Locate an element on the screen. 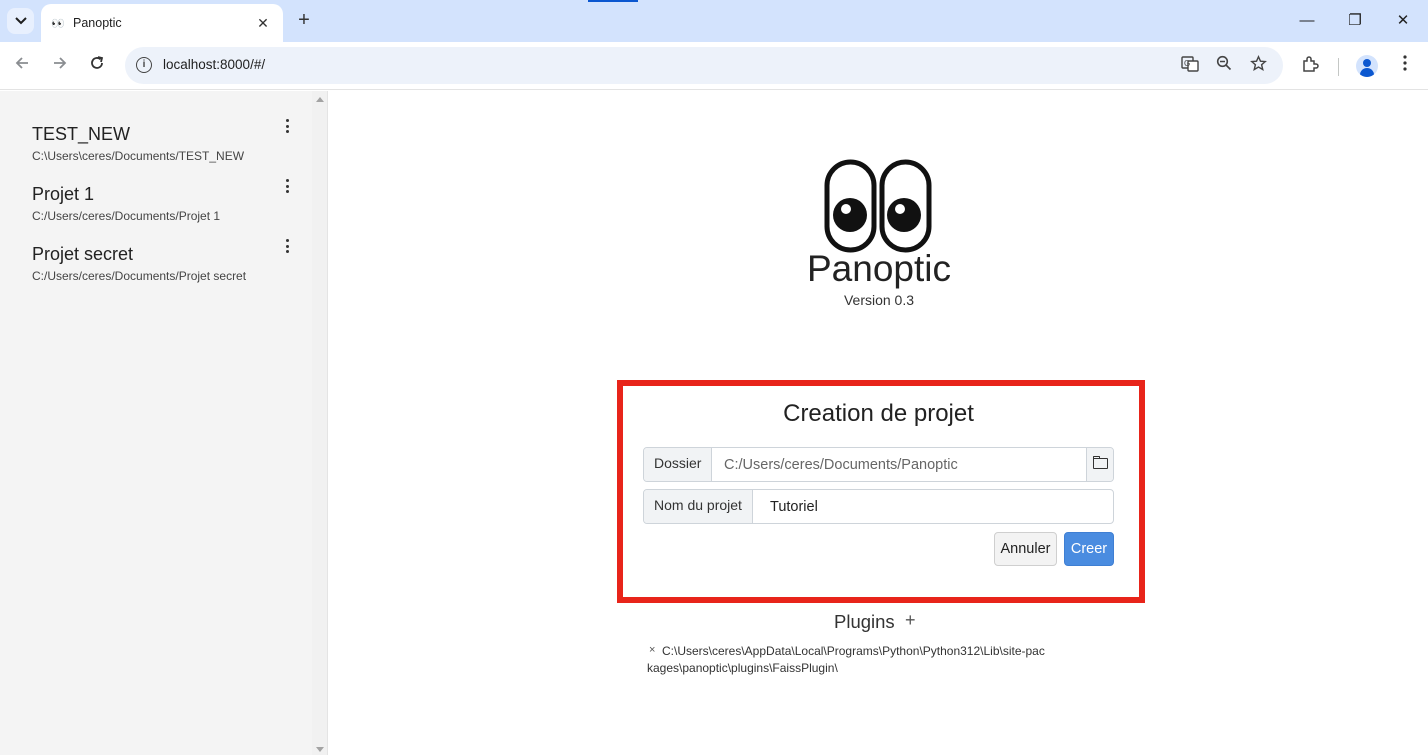 This screenshot has height=755, width=1428. project-name: Projet 1 is located at coordinates (167, 194).